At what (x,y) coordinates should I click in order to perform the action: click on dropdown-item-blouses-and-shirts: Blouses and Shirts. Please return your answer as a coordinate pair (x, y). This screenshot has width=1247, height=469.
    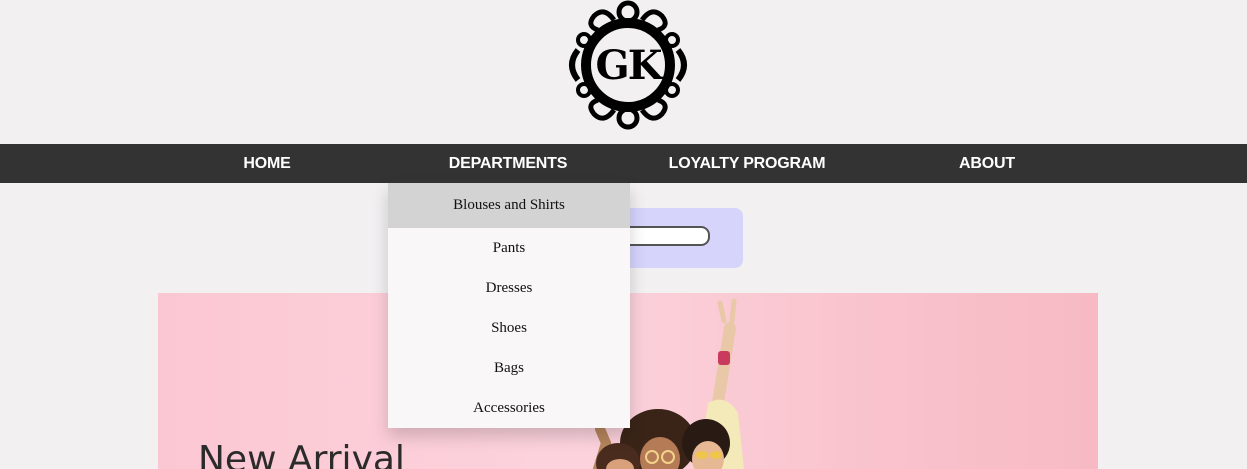
    Looking at the image, I should click on (509, 205).